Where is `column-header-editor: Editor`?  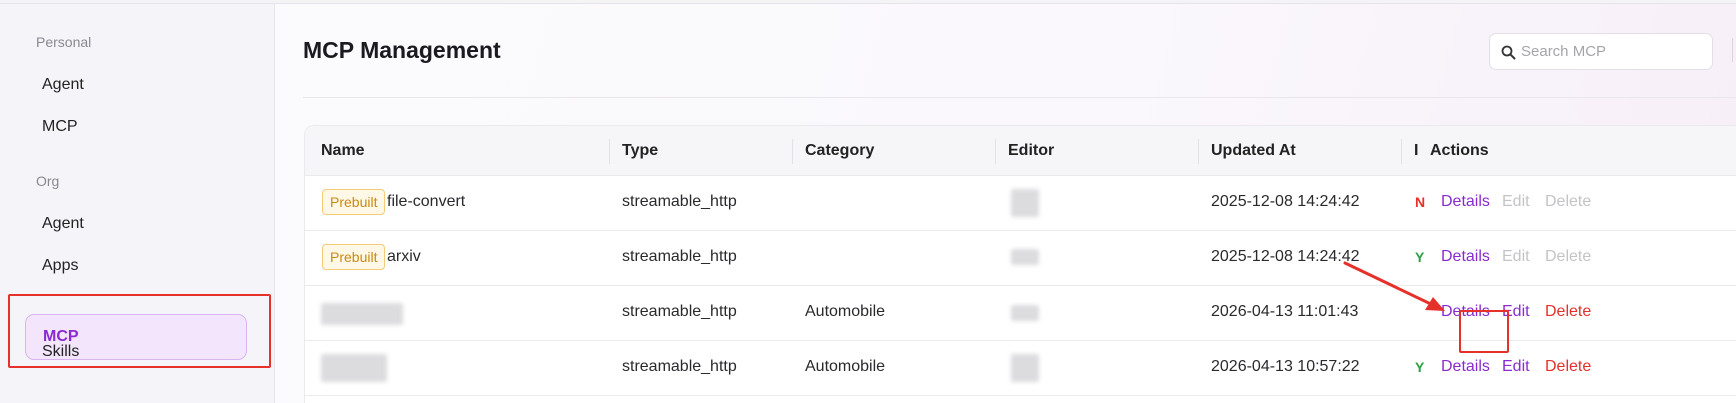 column-header-editor: Editor is located at coordinates (1031, 151).